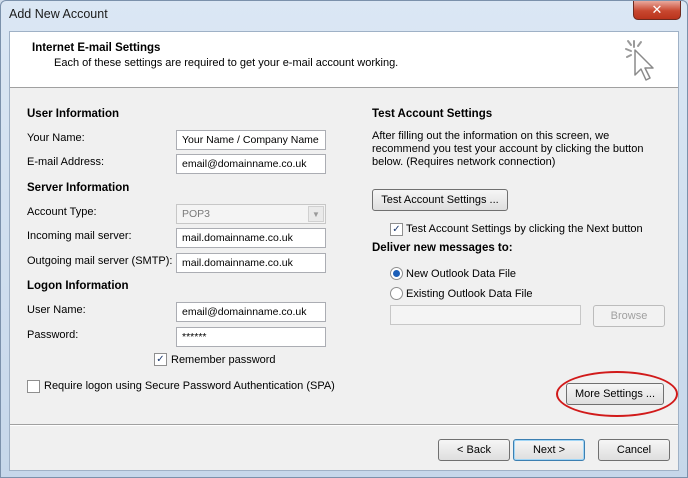  What do you see at coordinates (79, 236) in the screenshot?
I see `incoming-server-label: Incoming mail server:` at bounding box center [79, 236].